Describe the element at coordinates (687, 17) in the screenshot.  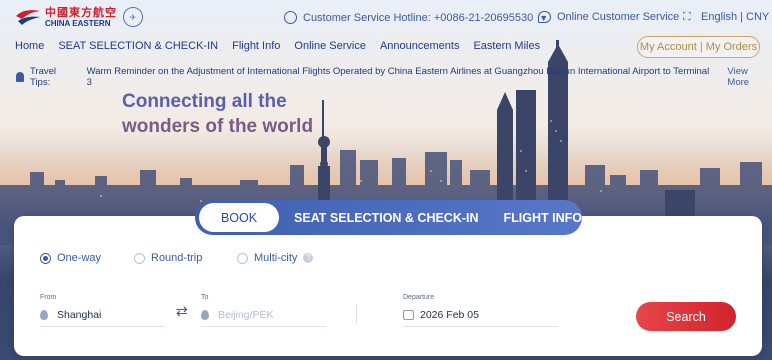
I see `globe-icon: ⛶` at that location.